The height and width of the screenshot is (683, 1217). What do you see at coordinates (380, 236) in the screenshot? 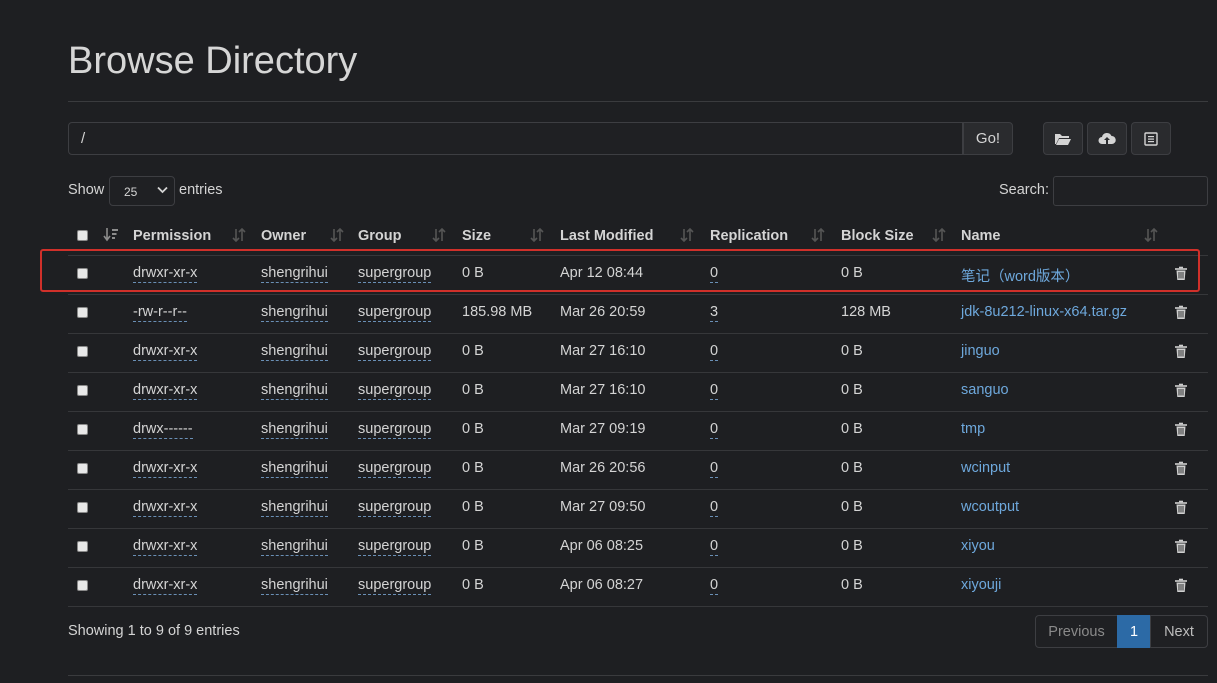
I see `column-header-group: Group` at bounding box center [380, 236].